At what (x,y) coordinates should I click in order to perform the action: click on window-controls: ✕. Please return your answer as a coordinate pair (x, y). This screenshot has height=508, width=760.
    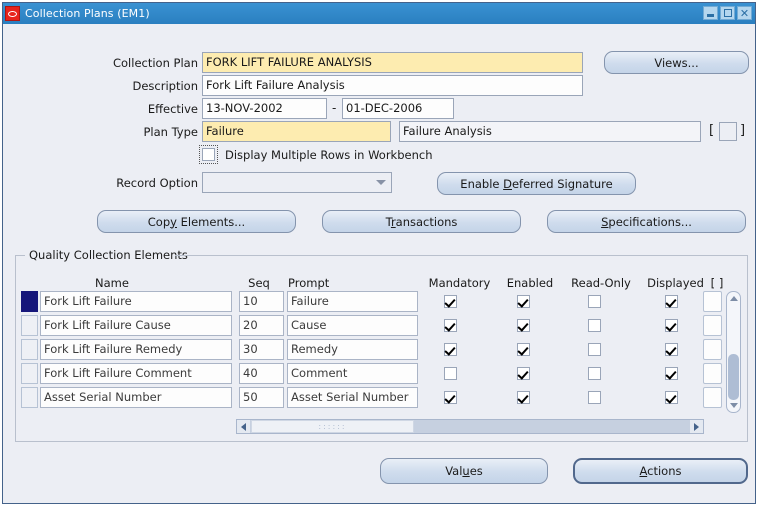
    Looking at the image, I should click on (727, 13).